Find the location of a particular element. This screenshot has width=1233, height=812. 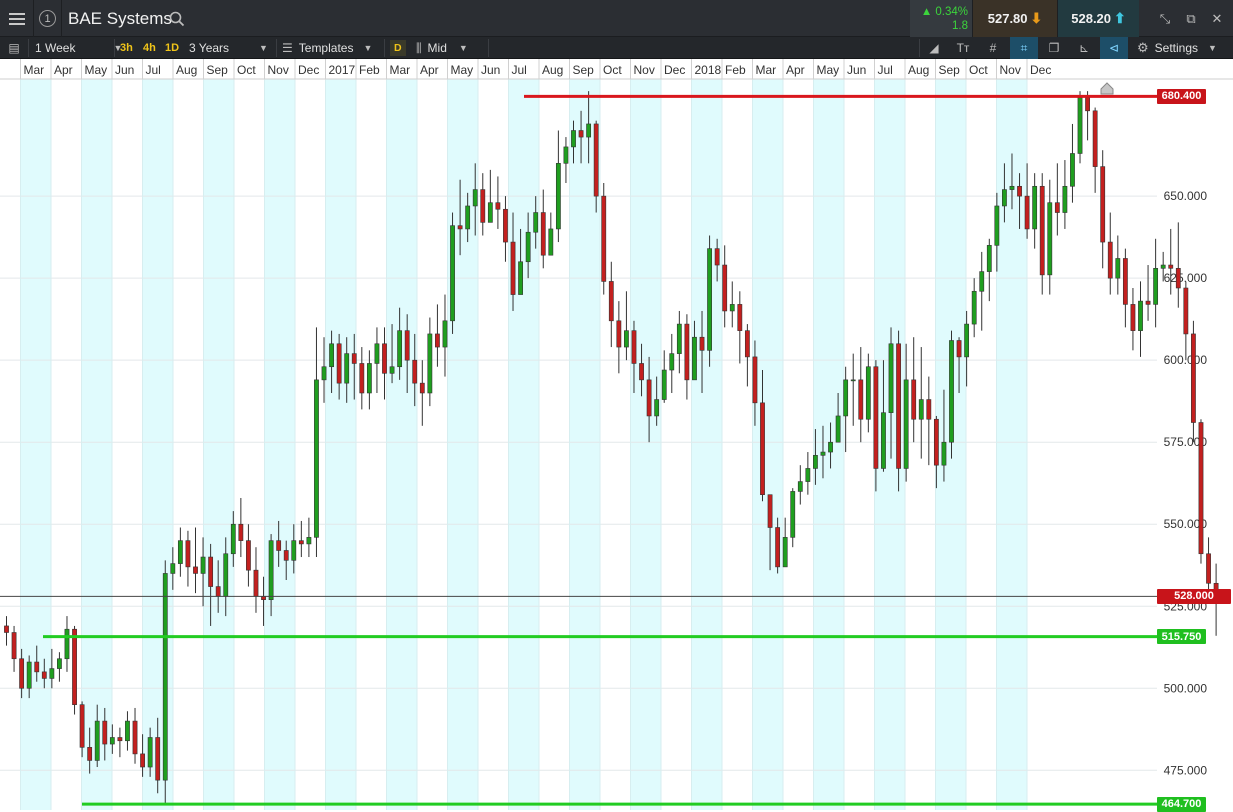

draw-line-icon: ◢ is located at coordinates (934, 48).